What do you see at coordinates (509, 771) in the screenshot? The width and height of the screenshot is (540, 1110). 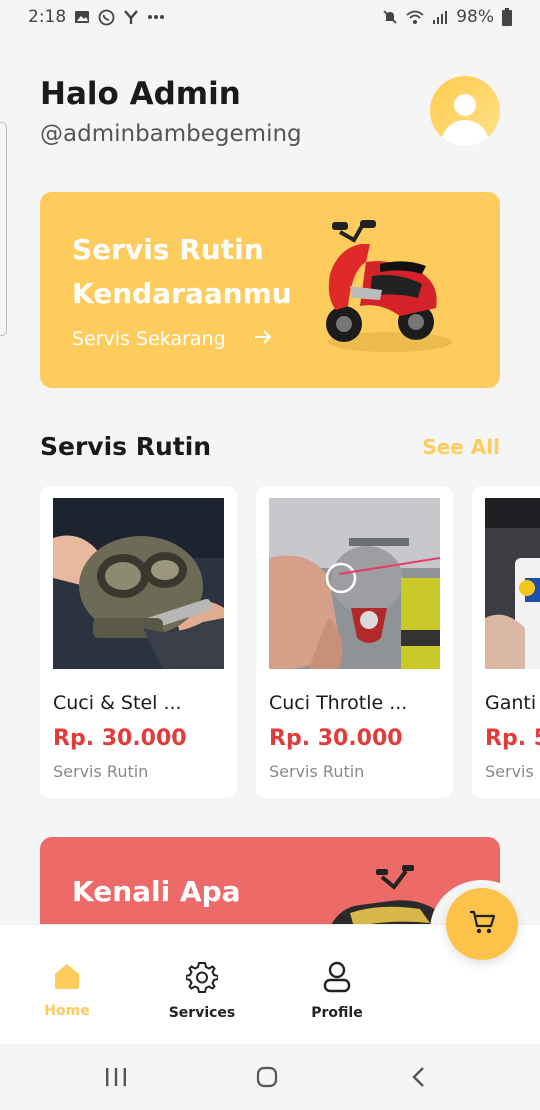 I see `card-category: Servis` at bounding box center [509, 771].